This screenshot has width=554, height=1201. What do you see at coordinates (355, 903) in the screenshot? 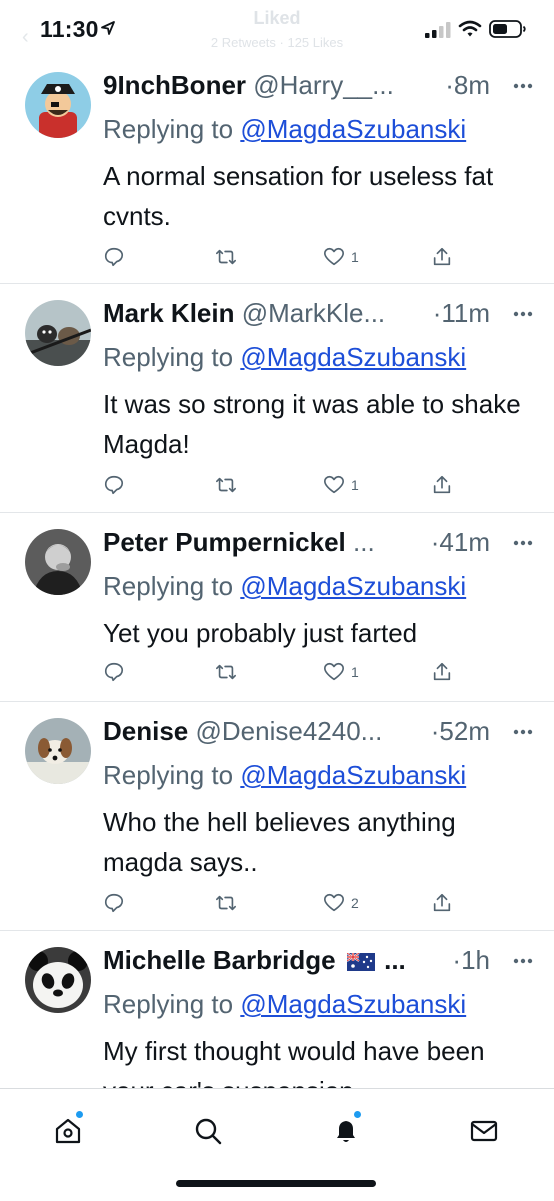
I see `like-count: 2` at bounding box center [355, 903].